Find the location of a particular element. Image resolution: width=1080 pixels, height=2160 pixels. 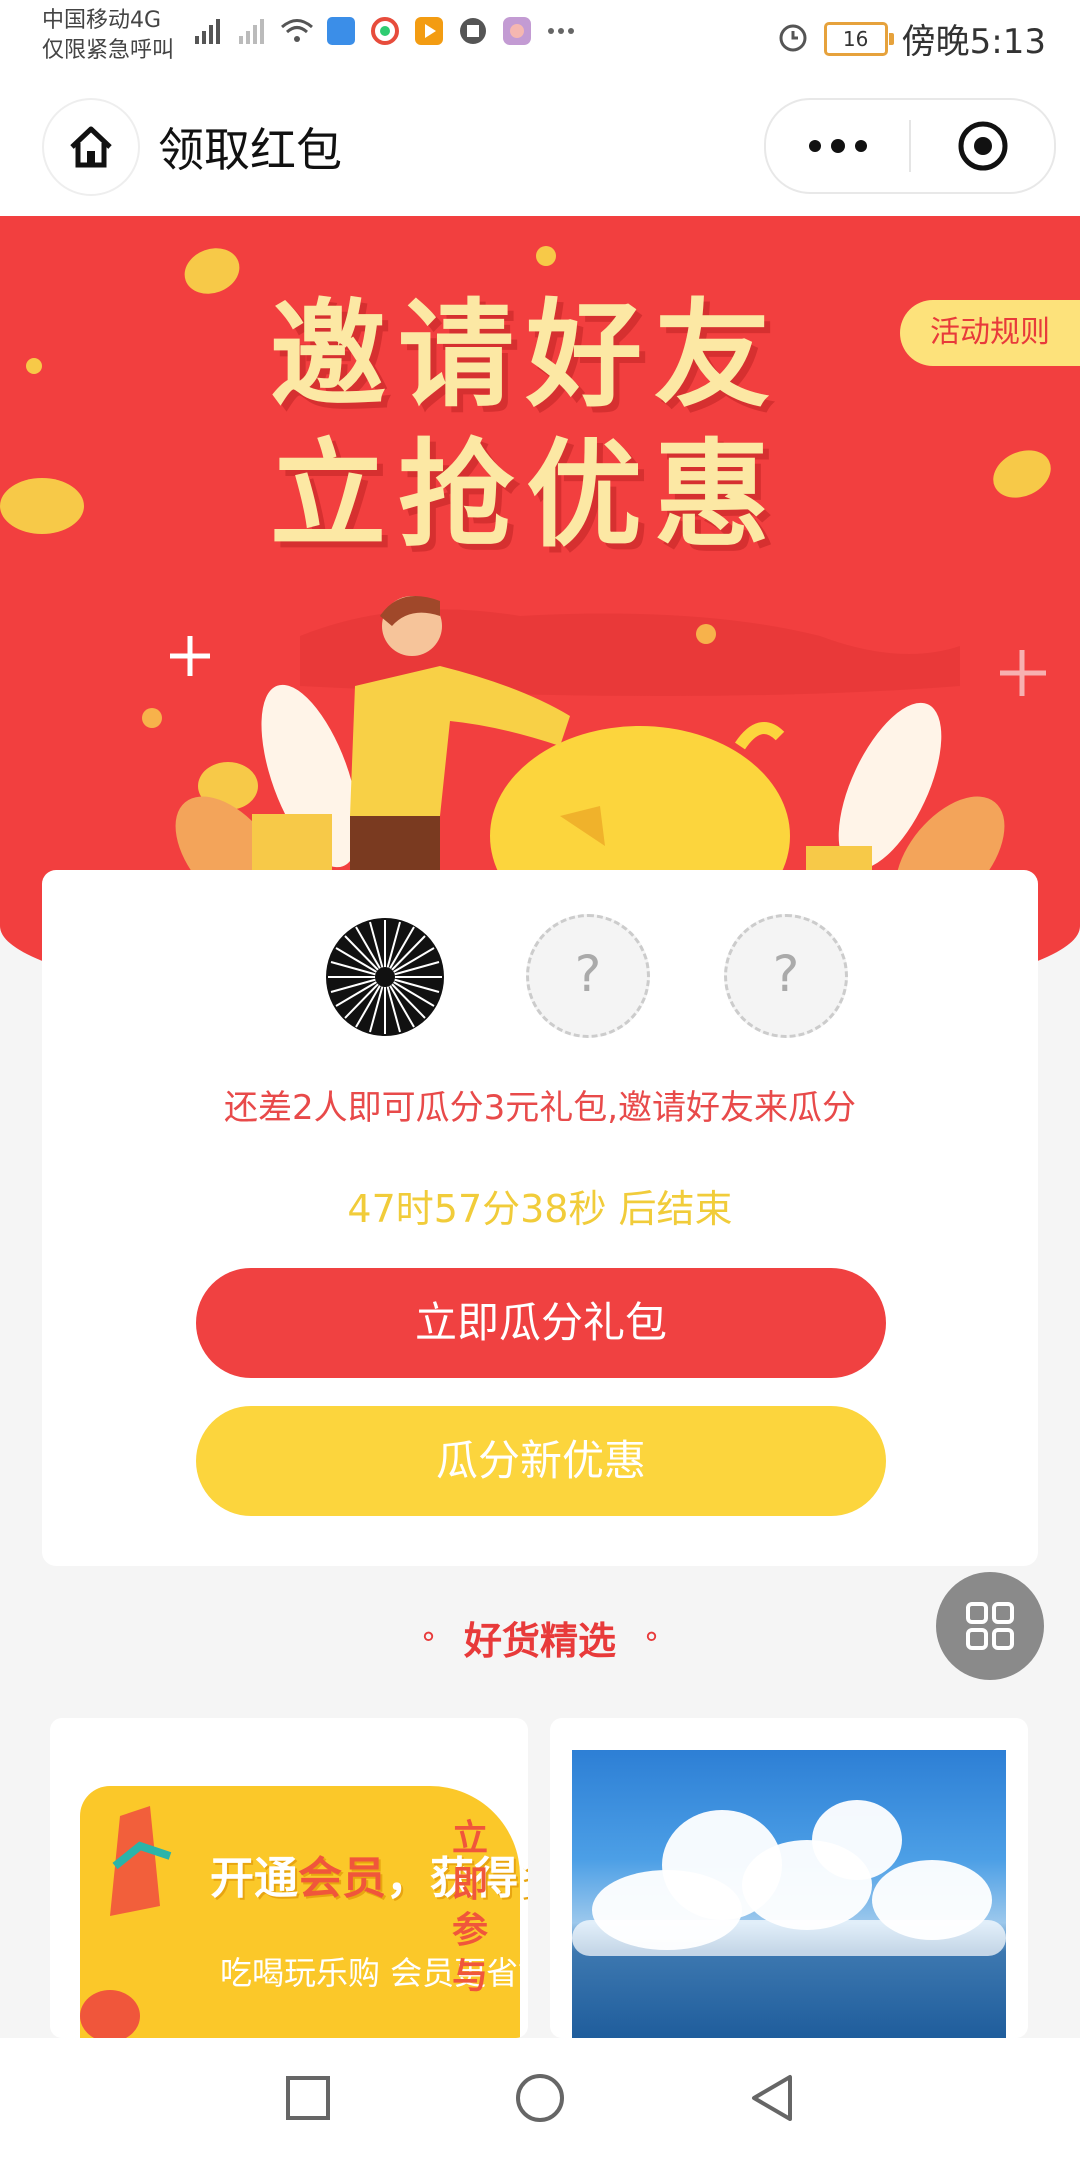

status-right: 16 傍晚5:13 is located at coordinates (911, 38).